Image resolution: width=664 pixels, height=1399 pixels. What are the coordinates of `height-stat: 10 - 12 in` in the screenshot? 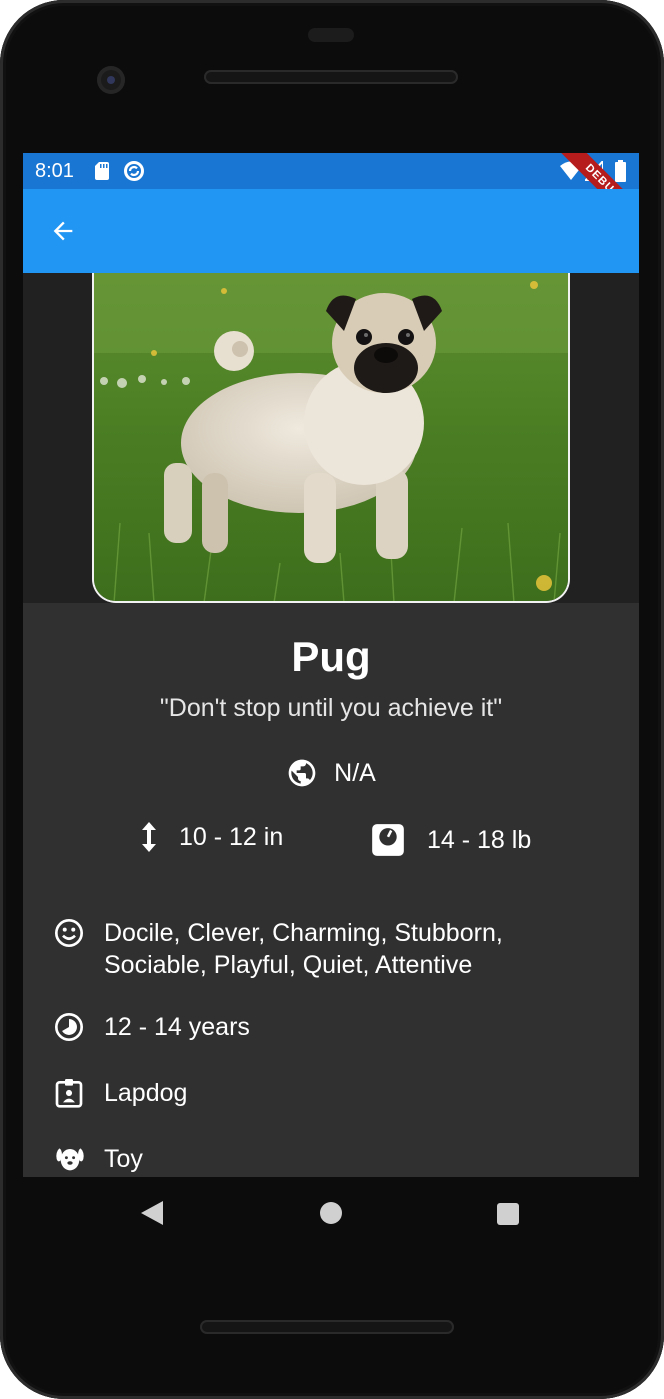 It's located at (211, 837).